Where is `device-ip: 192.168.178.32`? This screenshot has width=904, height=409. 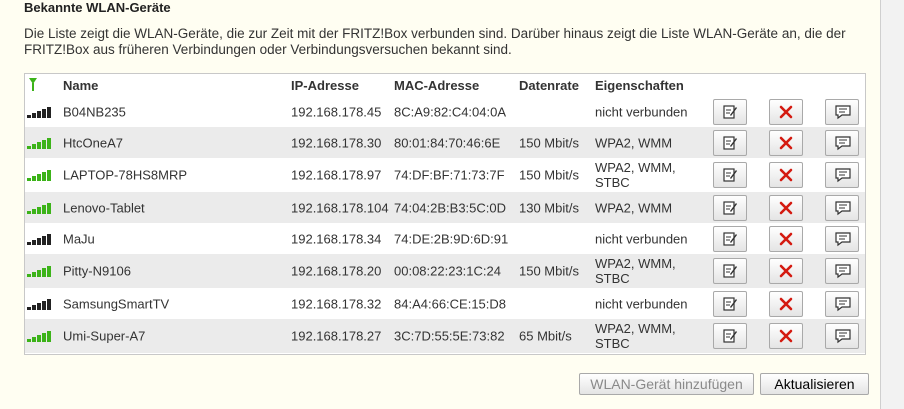
device-ip: 192.168.178.32 is located at coordinates (336, 303).